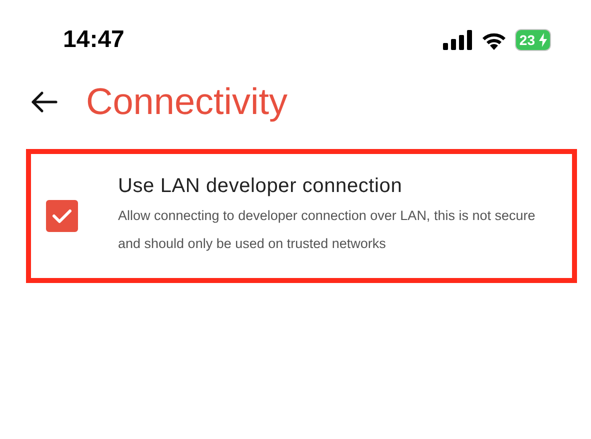  I want to click on setting-description: Allow connecting to developer connection over LAN, this is not secure and should only be used on trusted networks, so click(327, 229).